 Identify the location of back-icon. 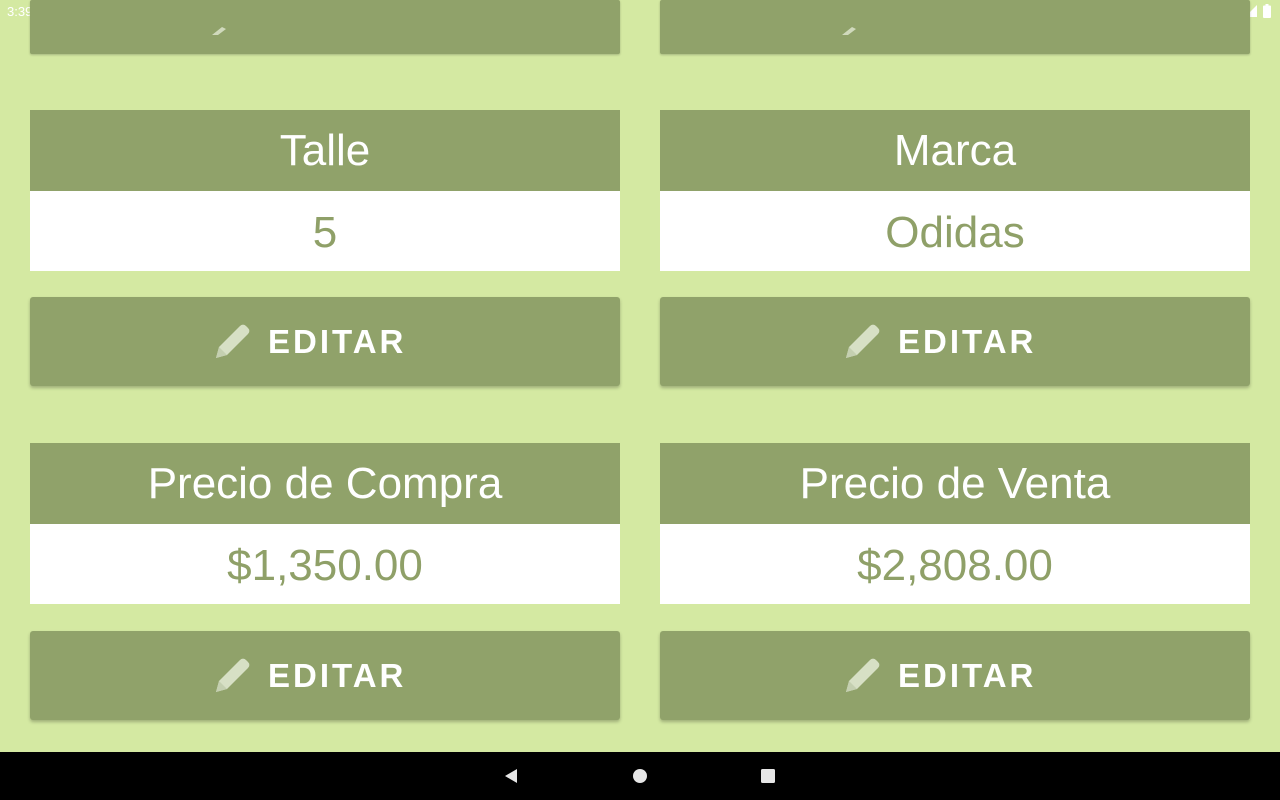
(511, 776).